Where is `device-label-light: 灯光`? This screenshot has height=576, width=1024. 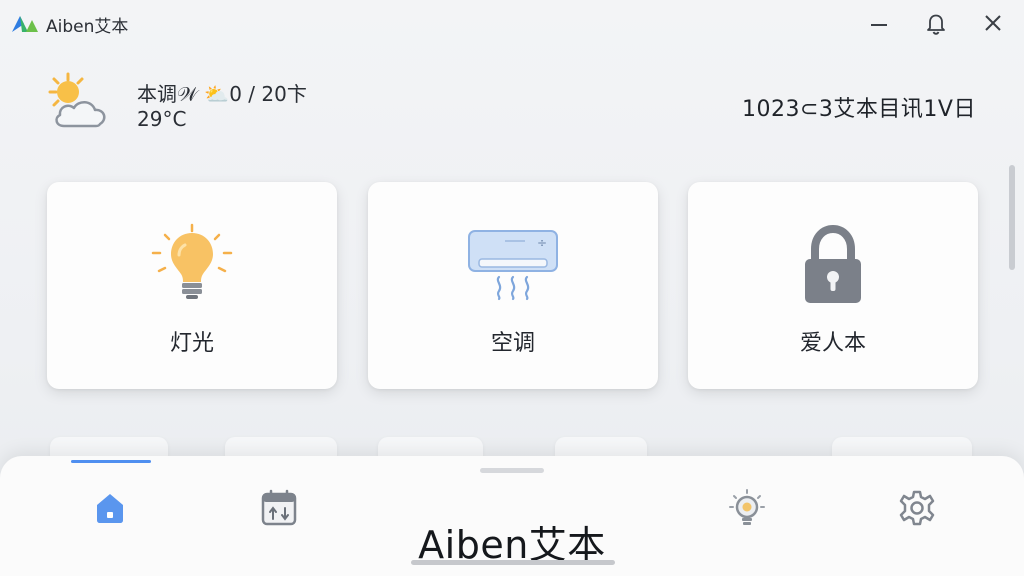 device-label-light: 灯光 is located at coordinates (191, 343).